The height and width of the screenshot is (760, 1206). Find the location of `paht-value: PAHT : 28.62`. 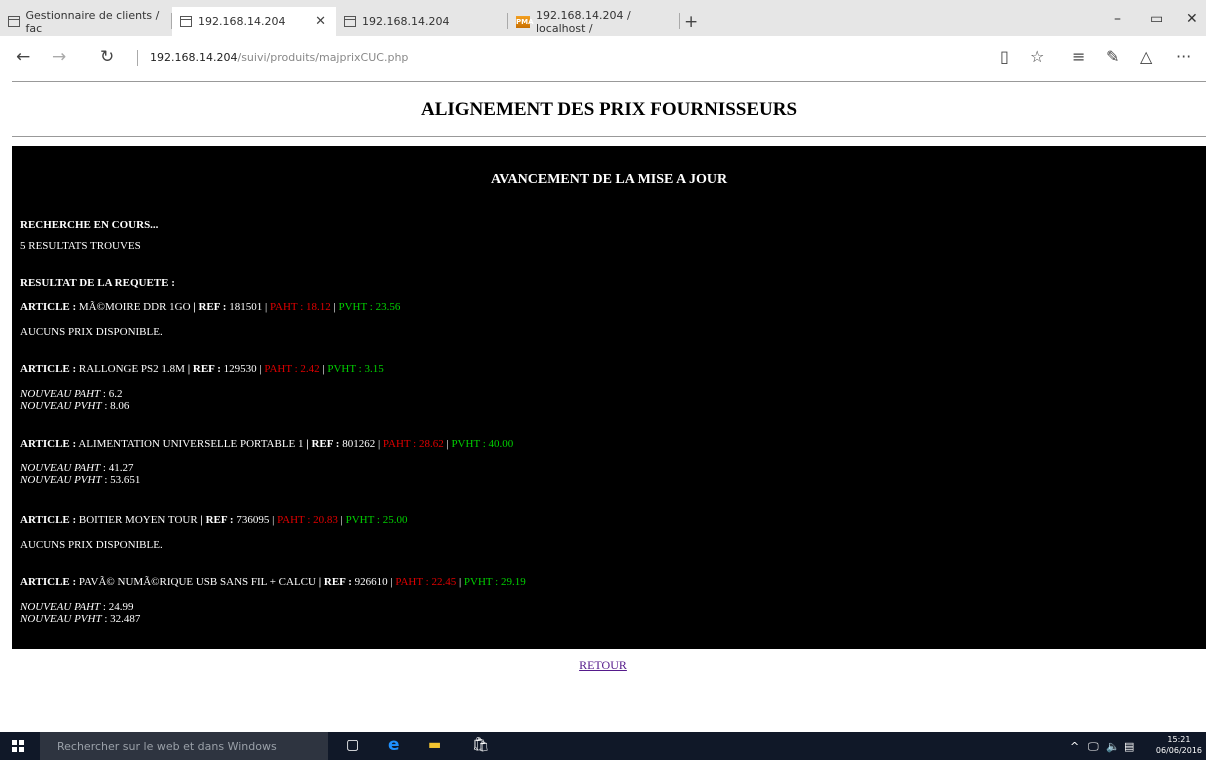

paht-value: PAHT : 28.62 is located at coordinates (413, 444).